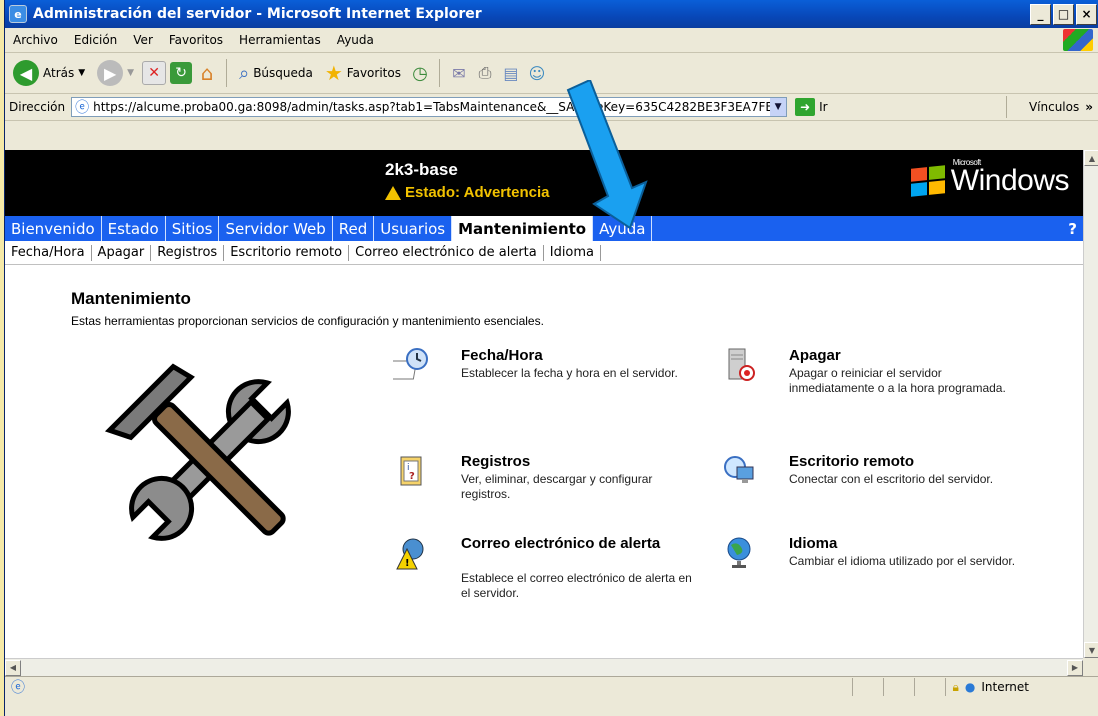 This screenshot has width=1098, height=716. Describe the element at coordinates (413, 228) in the screenshot. I see `tab-usuarios: Usuarios` at that location.